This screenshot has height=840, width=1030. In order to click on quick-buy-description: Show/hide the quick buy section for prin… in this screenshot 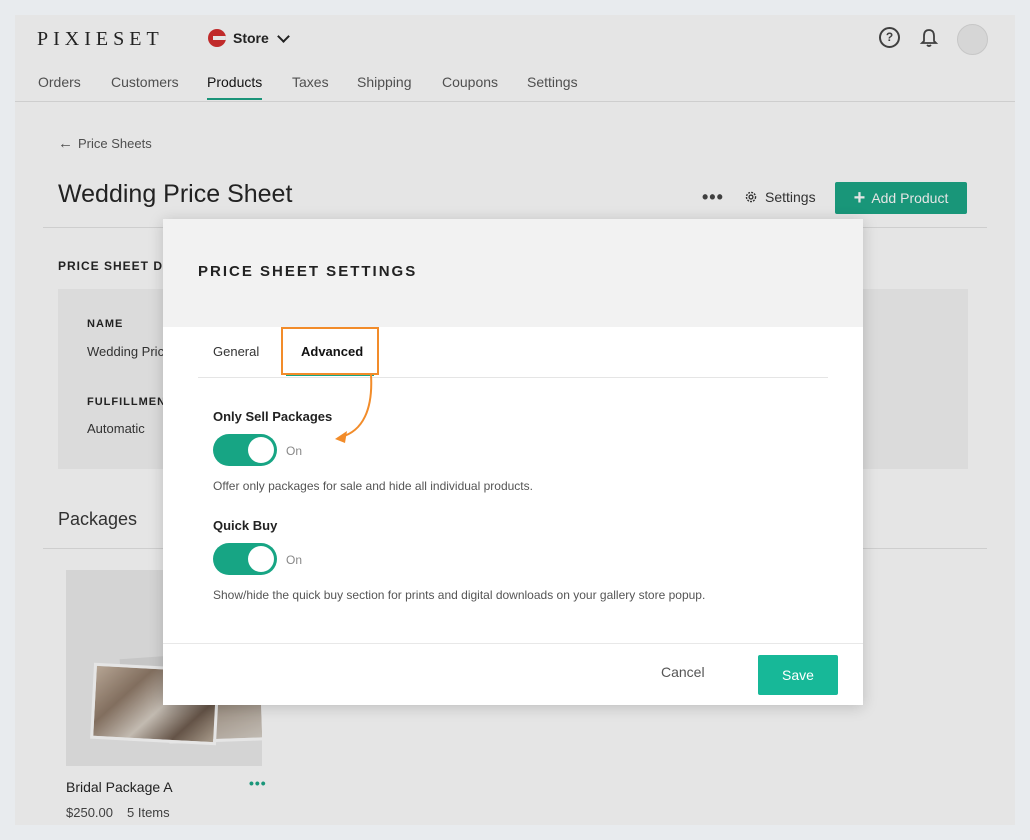, I will do `click(459, 595)`.